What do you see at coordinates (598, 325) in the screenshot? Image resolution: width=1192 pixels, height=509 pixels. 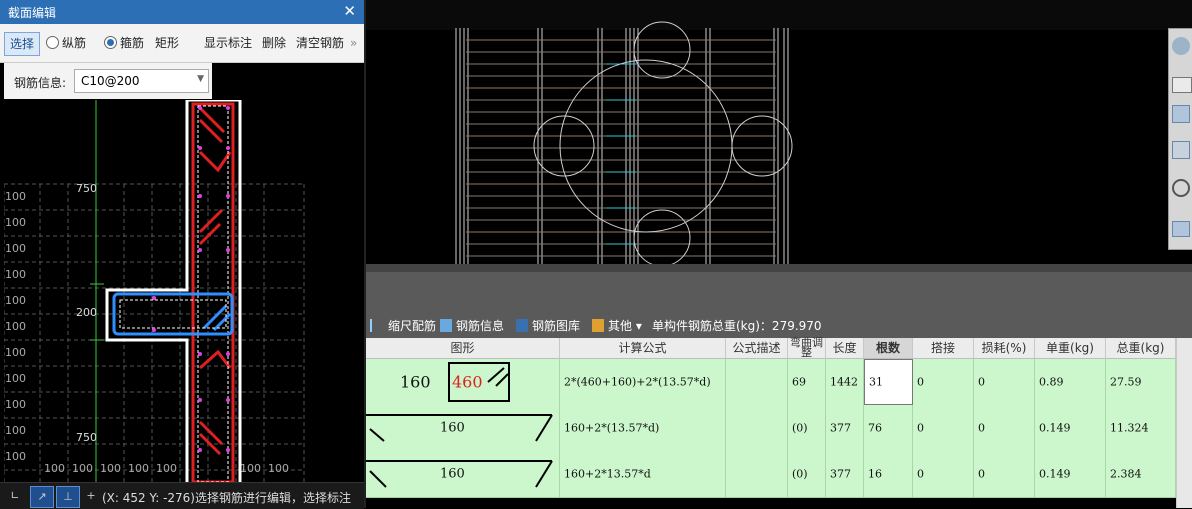 I see `other-icon` at bounding box center [598, 325].